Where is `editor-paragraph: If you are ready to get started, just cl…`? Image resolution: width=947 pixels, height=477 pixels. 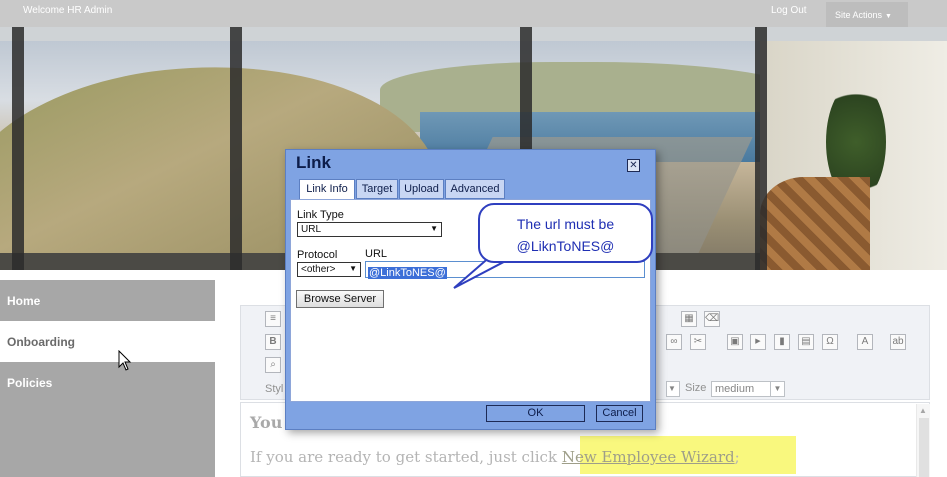
editor-paragraph: If you are ready to get started, just cl… is located at coordinates (495, 457).